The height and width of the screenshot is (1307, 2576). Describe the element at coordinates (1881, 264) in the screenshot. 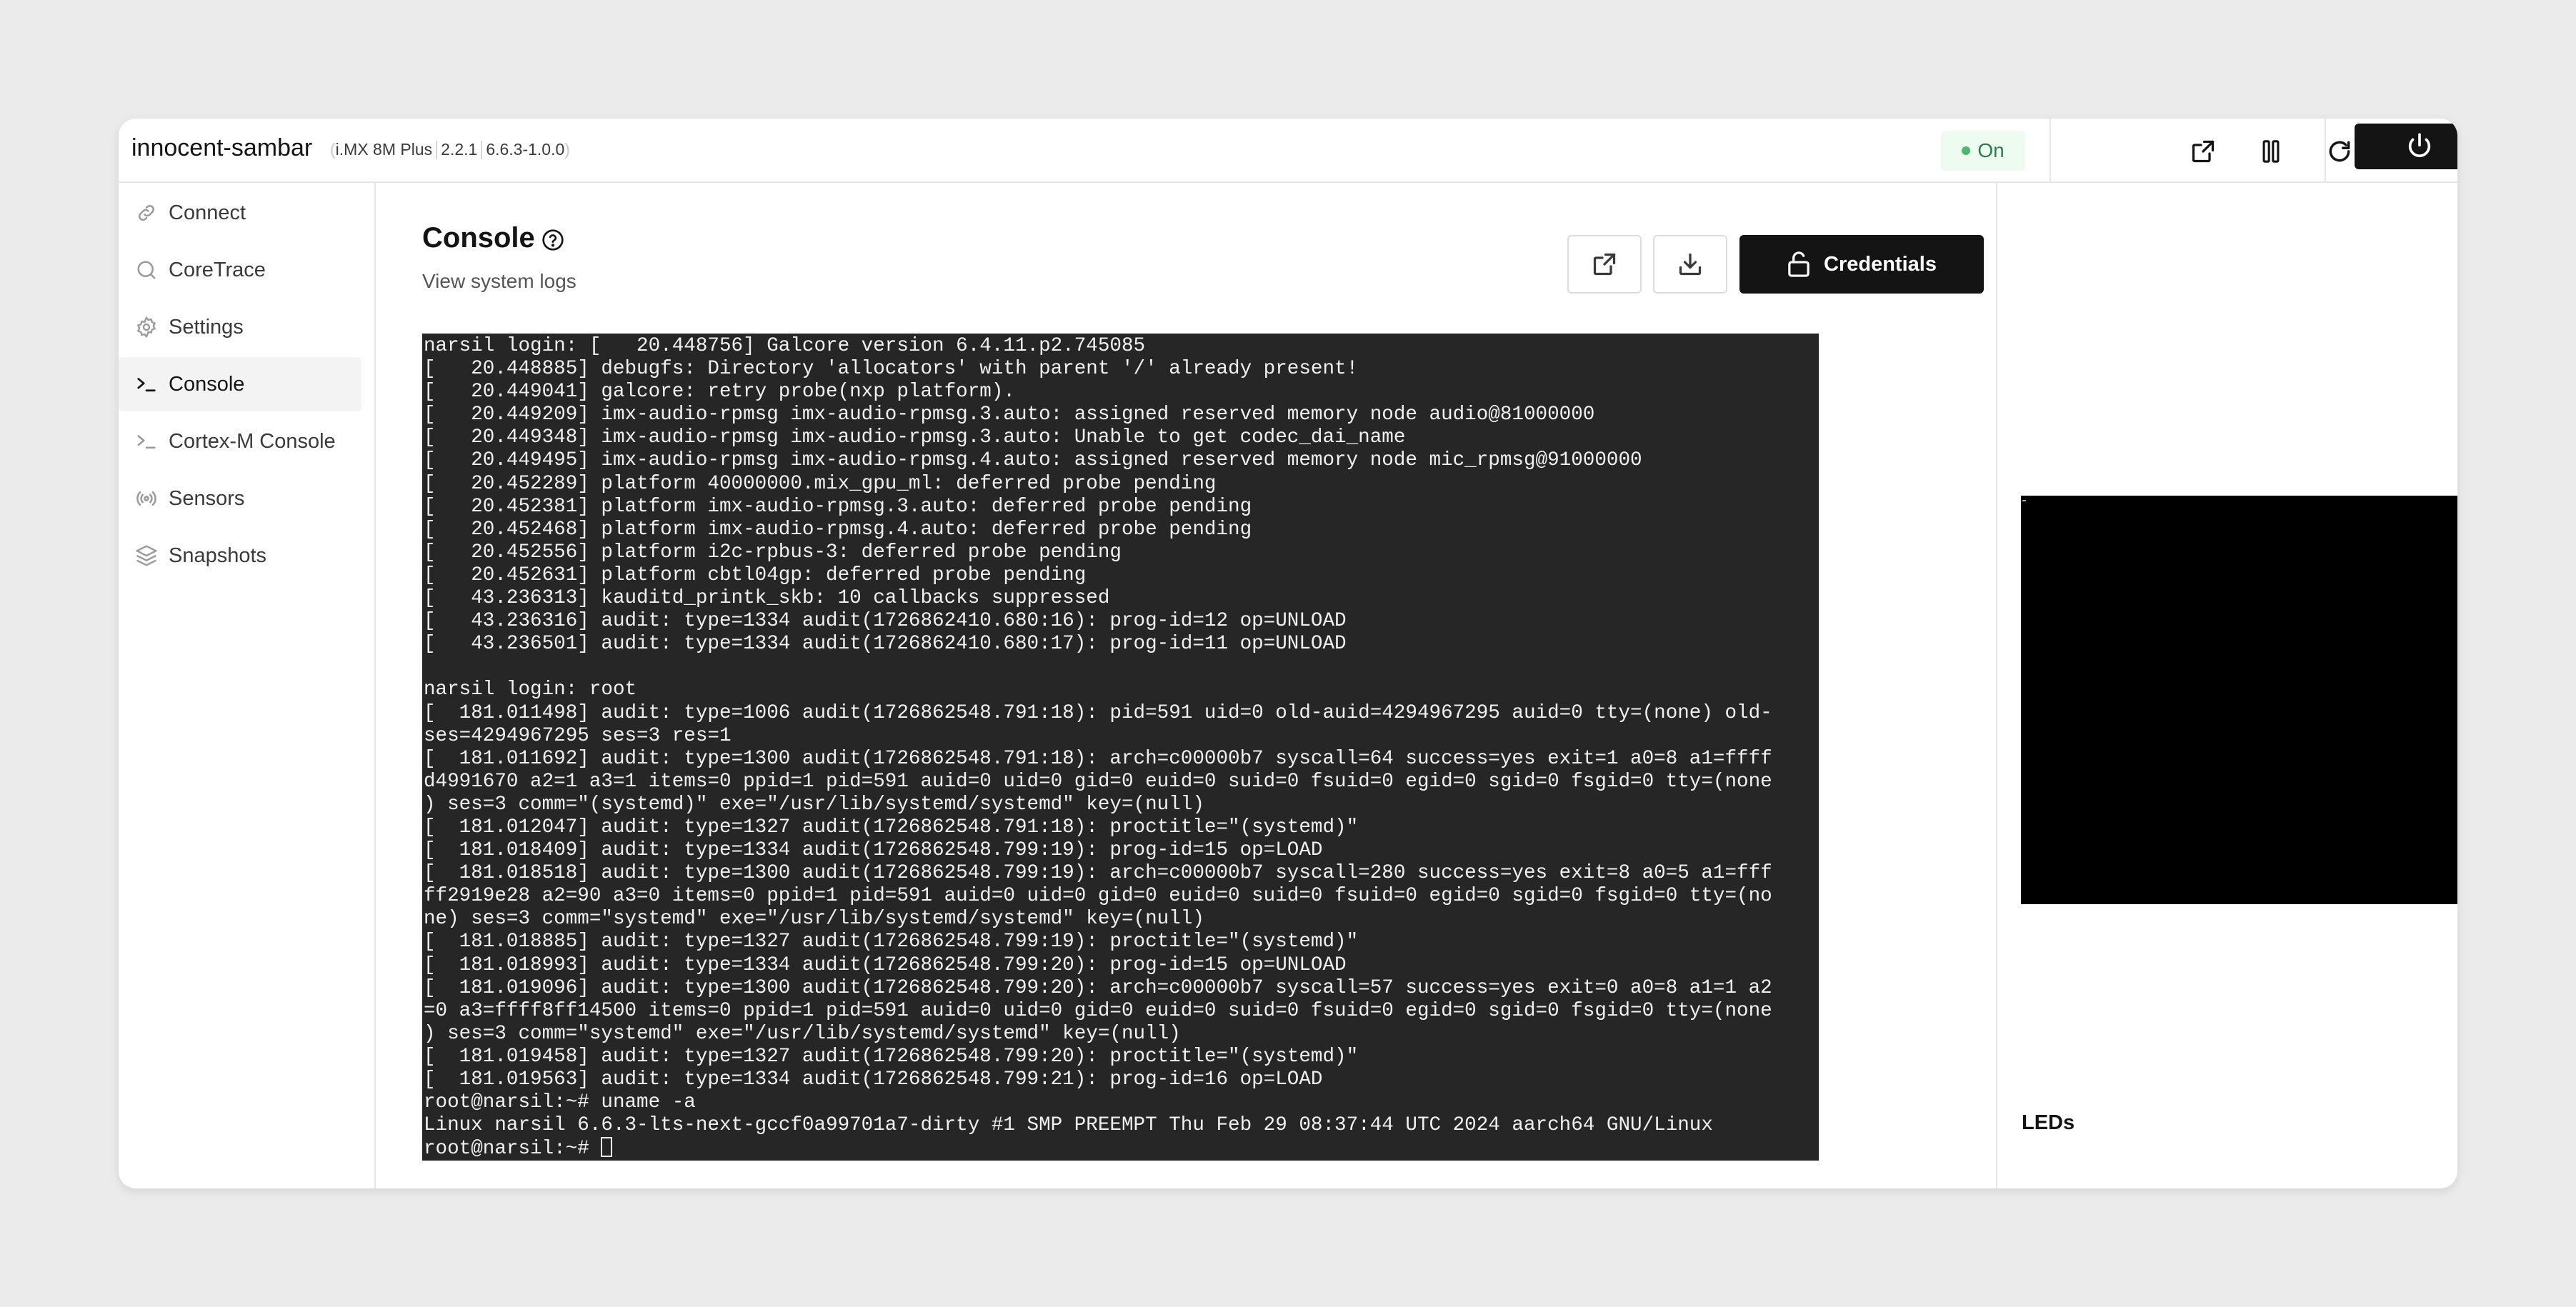

I see `credentials-label: Credentials` at that location.